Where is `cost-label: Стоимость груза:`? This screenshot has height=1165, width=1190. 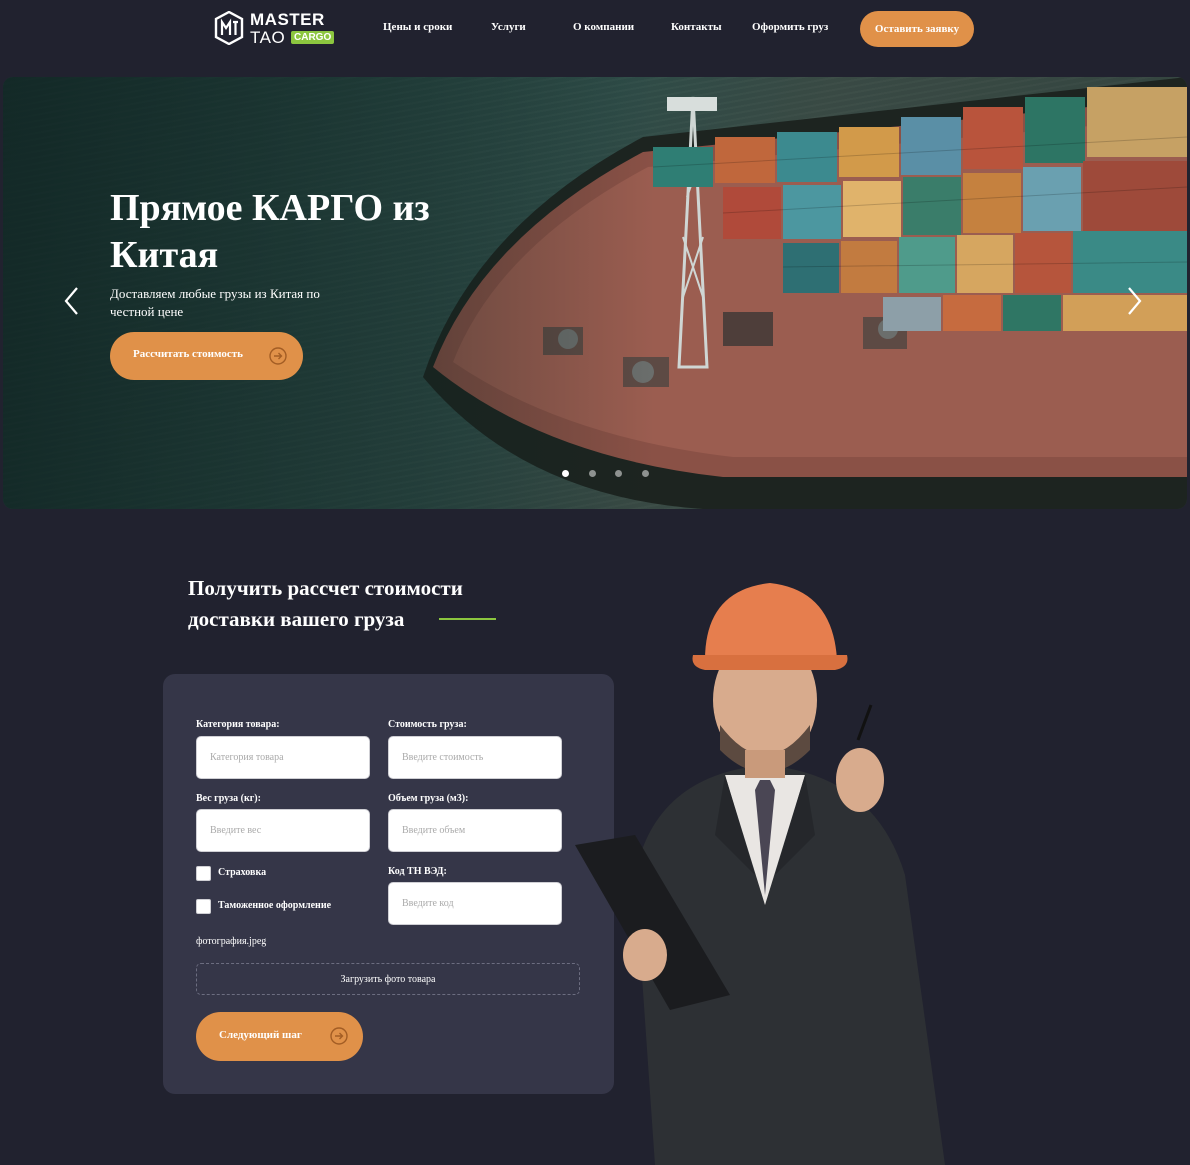
cost-label: Стоимость груза: is located at coordinates (427, 724).